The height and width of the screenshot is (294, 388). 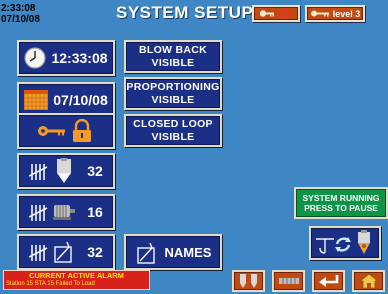 I want to click on sequence-button, so click(x=345, y=243).